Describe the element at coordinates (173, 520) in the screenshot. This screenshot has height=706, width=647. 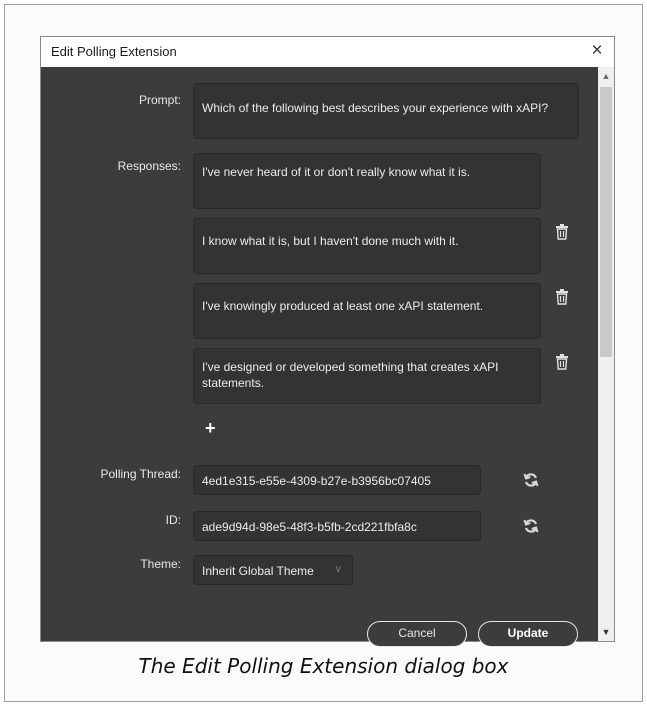
I see `id-label: ID:` at that location.